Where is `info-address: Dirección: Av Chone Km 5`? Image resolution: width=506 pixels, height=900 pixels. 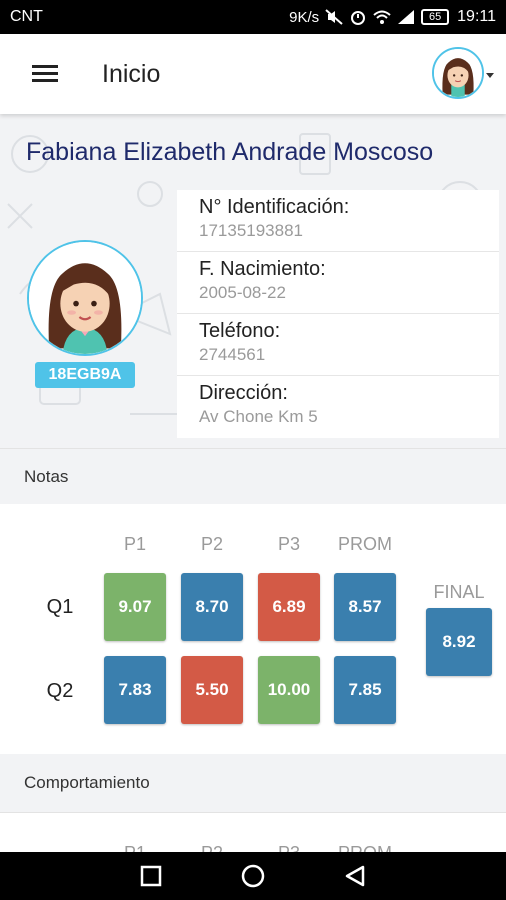
info-address: Dirección: Av Chone Km 5 is located at coordinates (338, 407).